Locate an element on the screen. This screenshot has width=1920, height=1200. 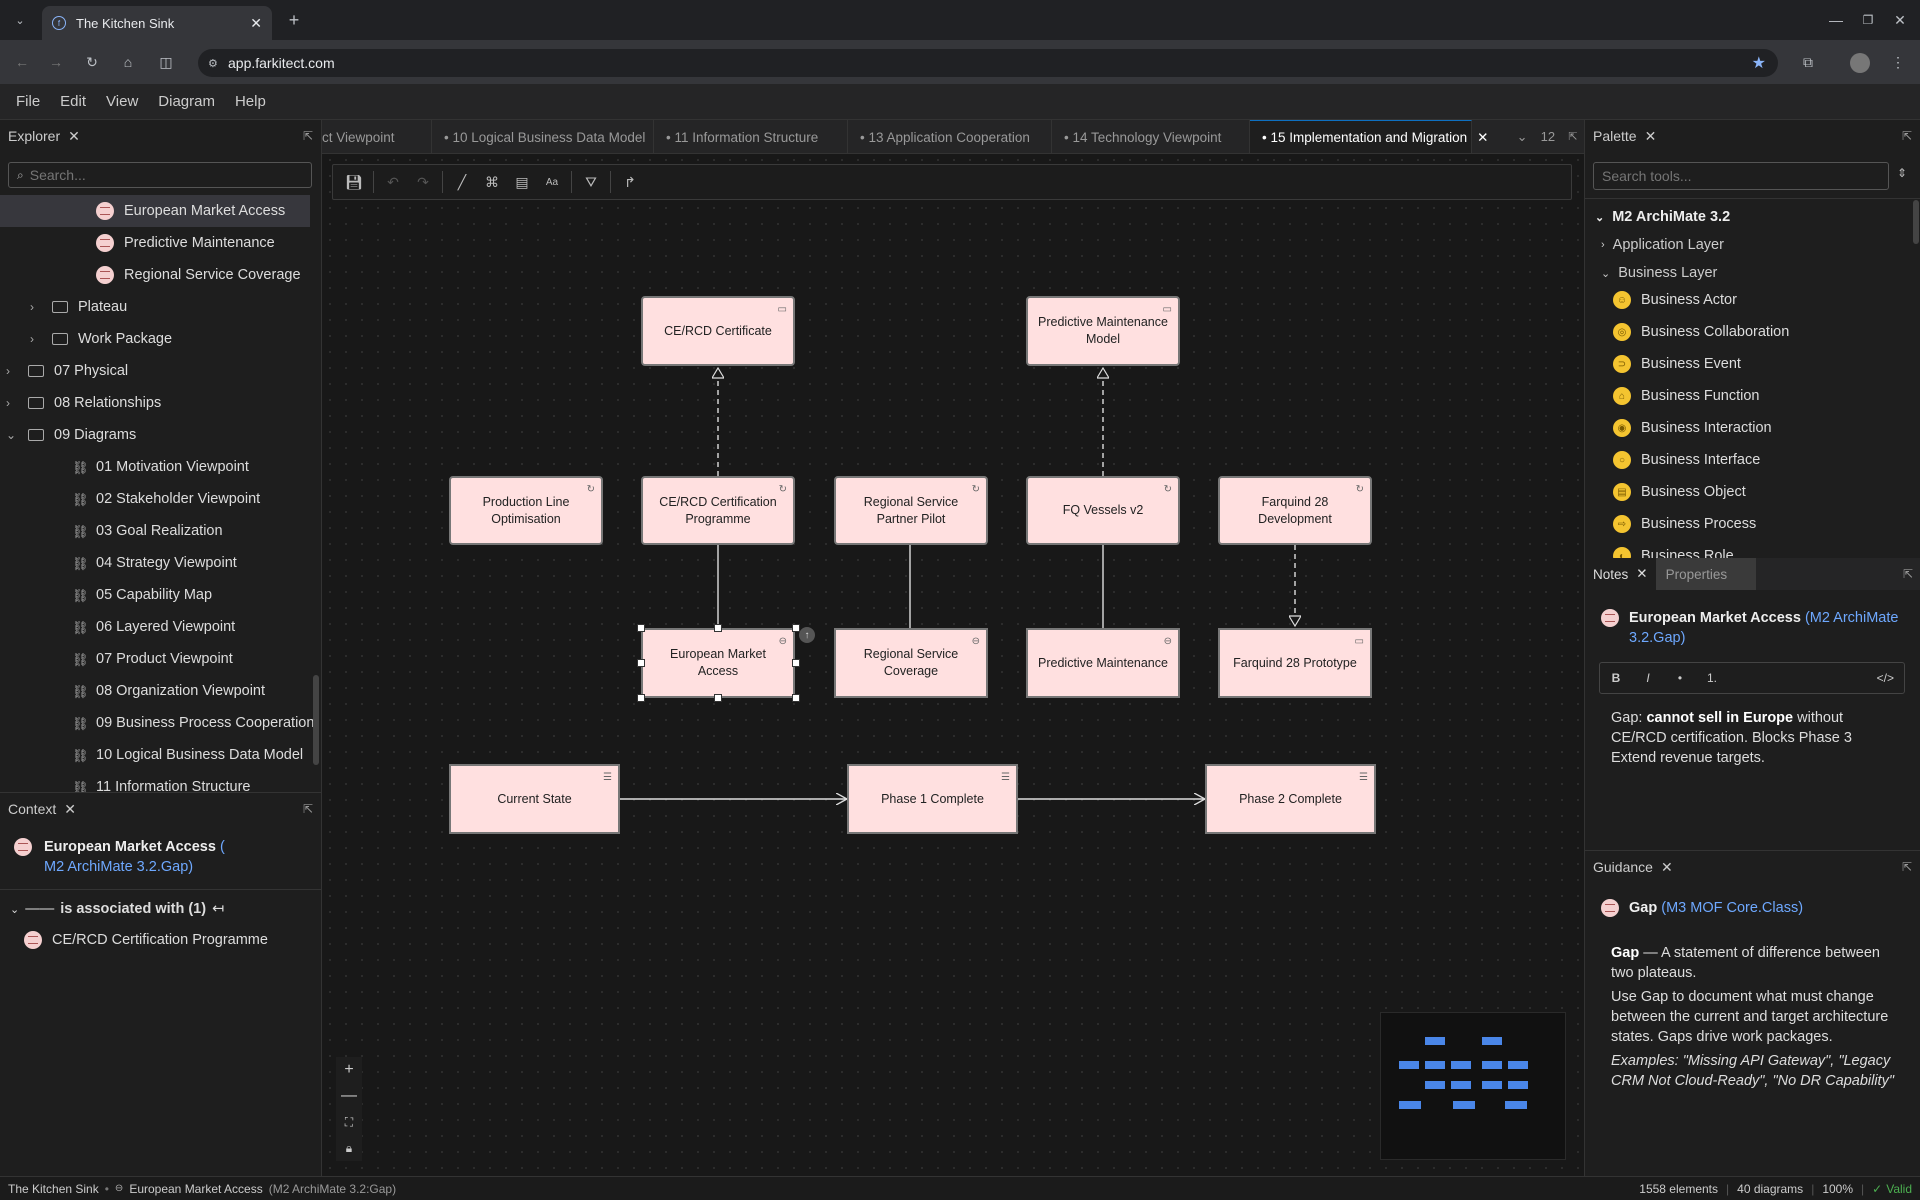
guidance-element-type: (M3 MOF Core.Class) is located at coordinates (1732, 908).